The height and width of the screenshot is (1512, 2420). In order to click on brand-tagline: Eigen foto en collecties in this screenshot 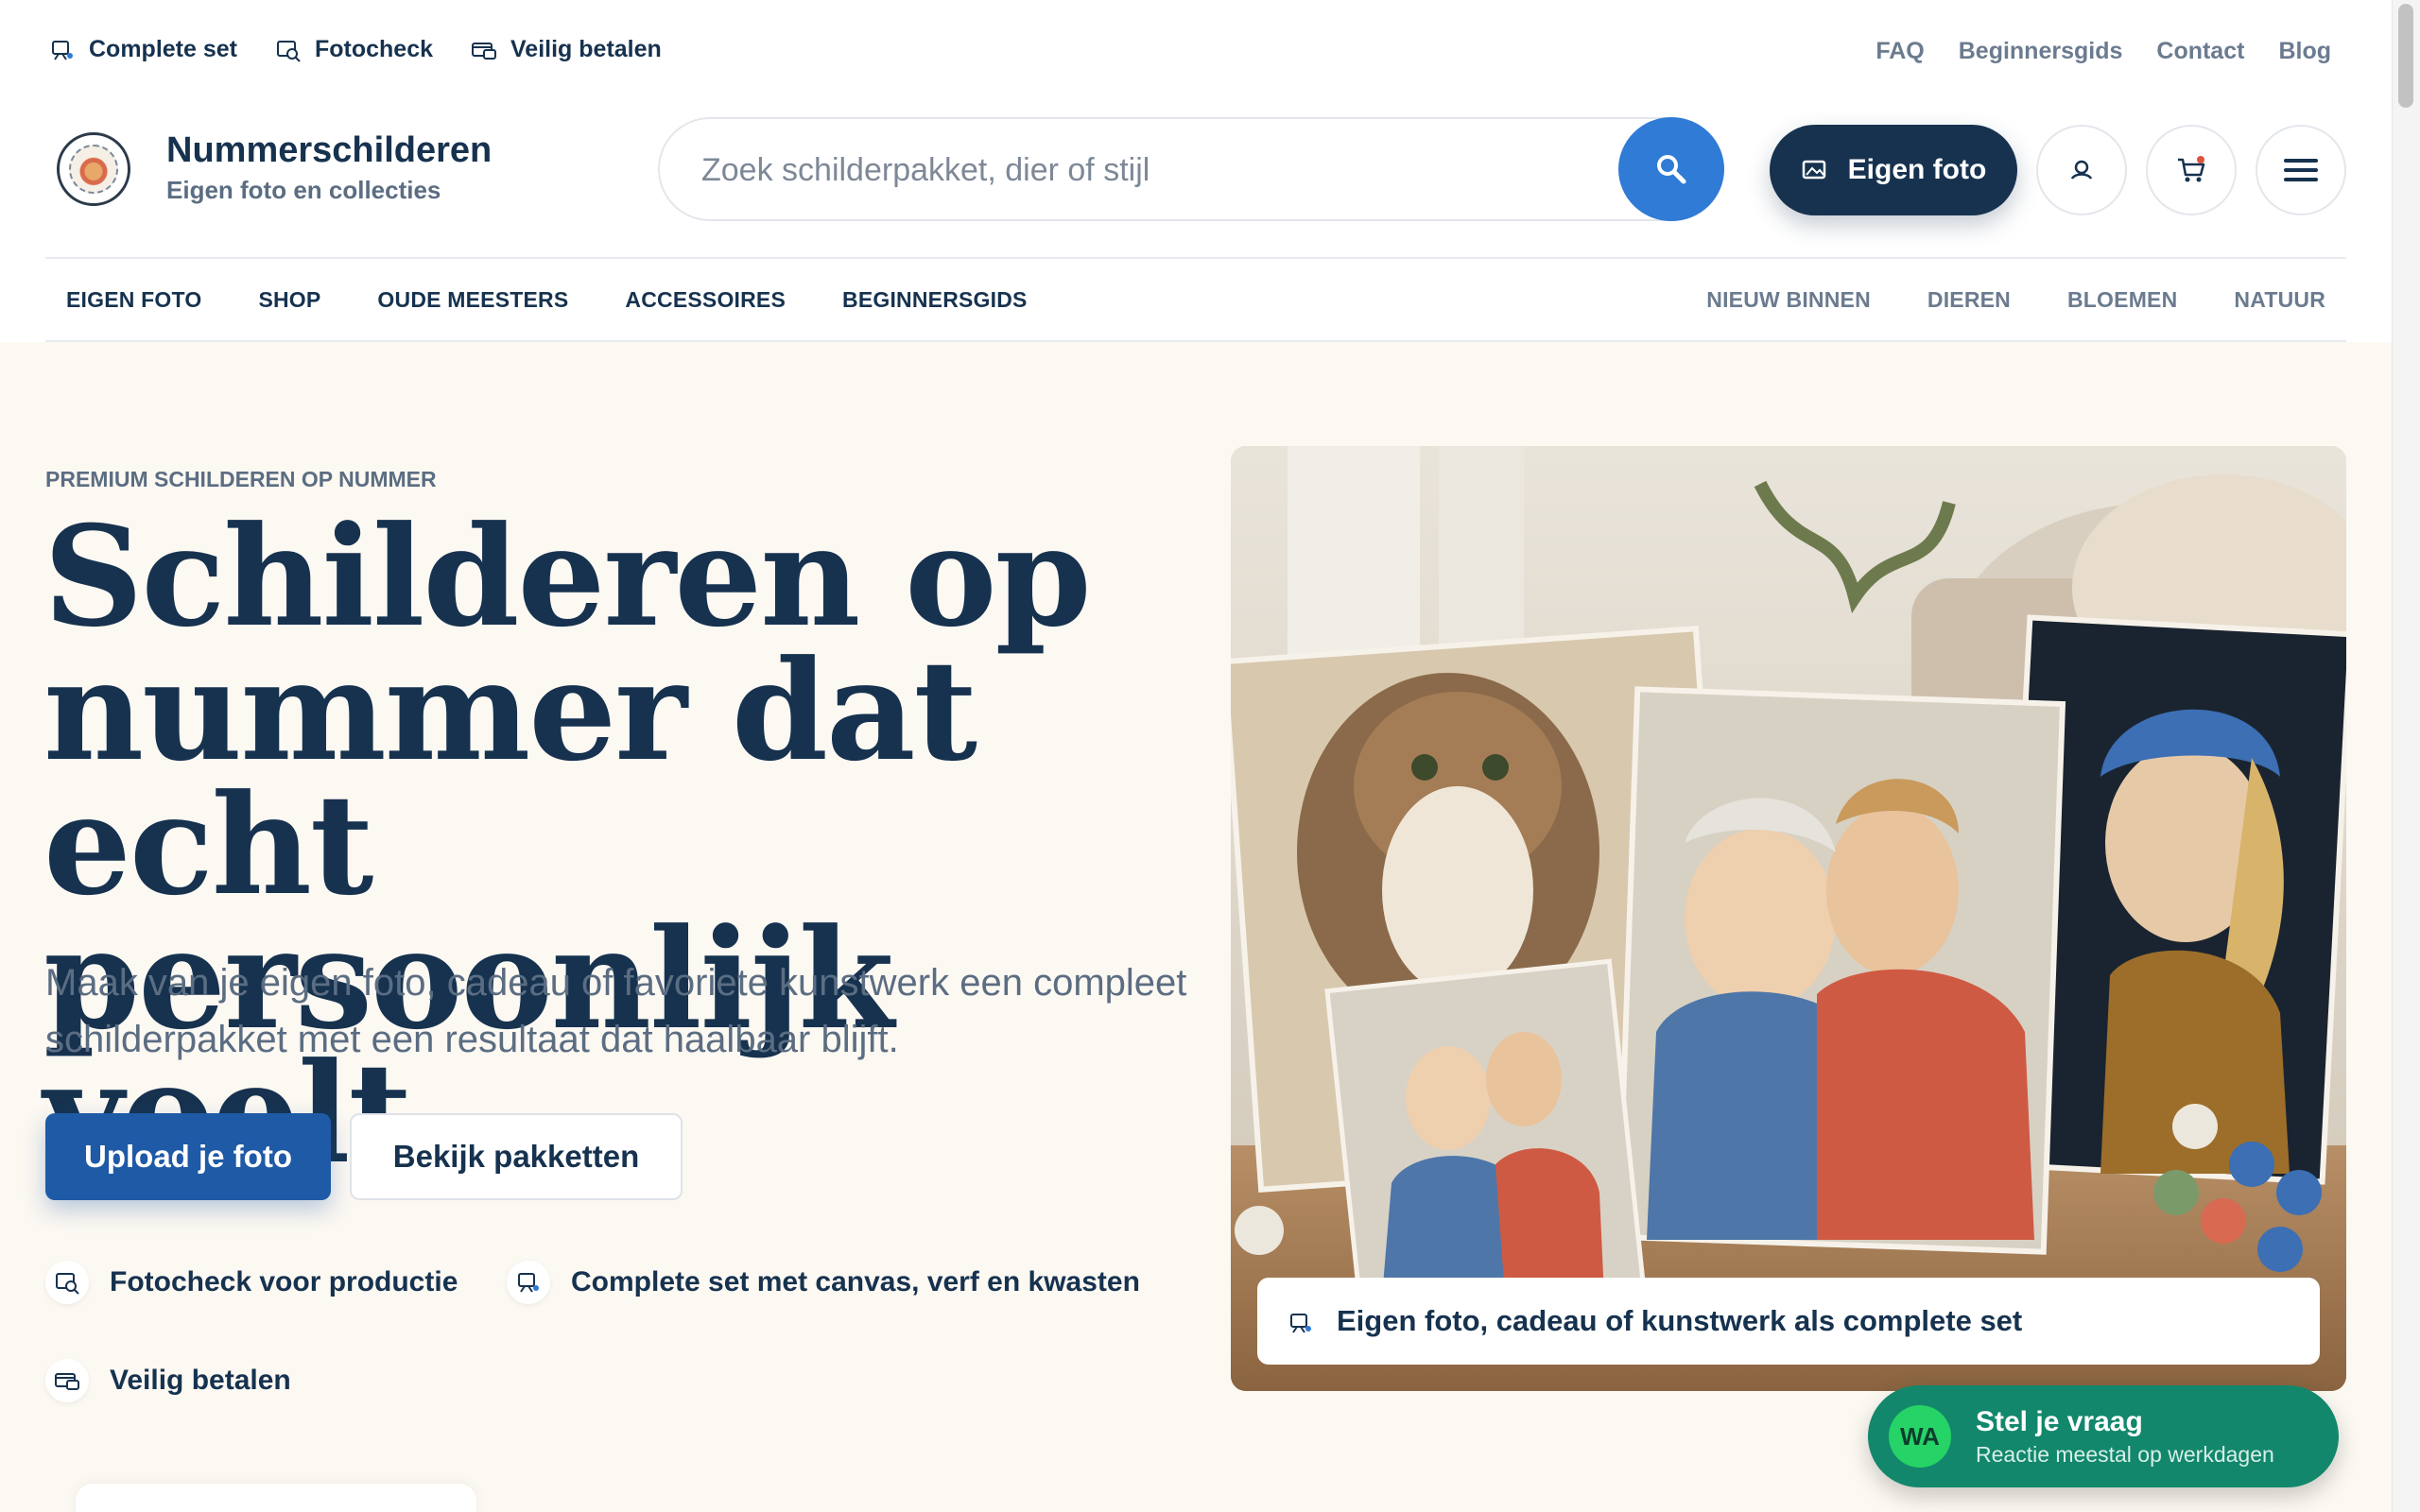, I will do `click(303, 190)`.